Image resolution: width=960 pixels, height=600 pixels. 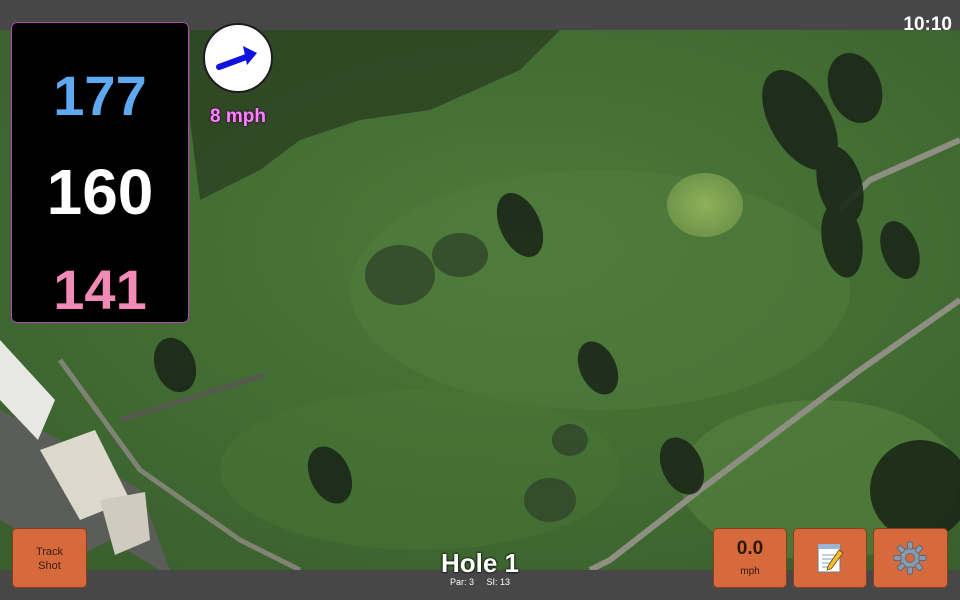 I want to click on arrow-right-icon, so click(x=236, y=58).